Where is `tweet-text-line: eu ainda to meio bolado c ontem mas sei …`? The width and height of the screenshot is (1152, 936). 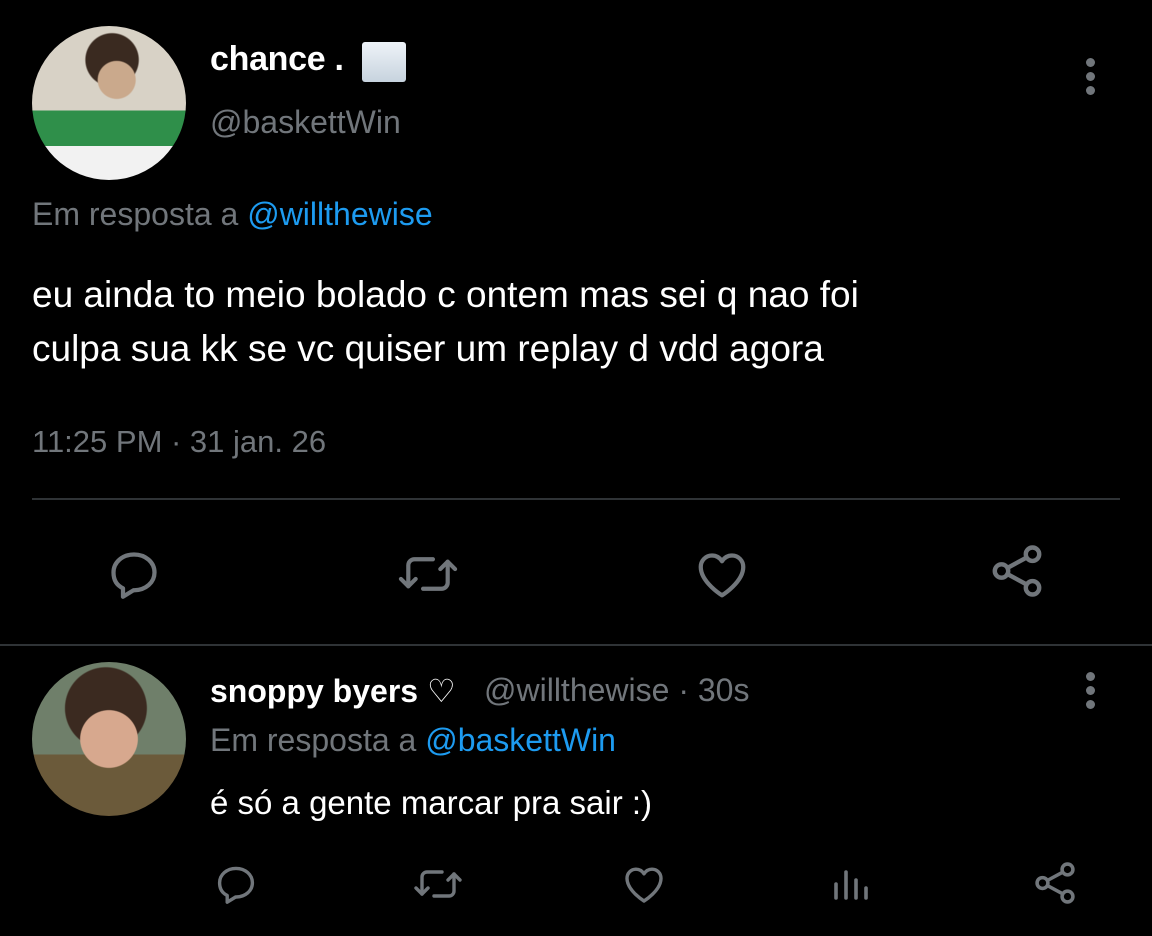
tweet-text-line: eu ainda to meio bolado c ontem mas sei … is located at coordinates (445, 294).